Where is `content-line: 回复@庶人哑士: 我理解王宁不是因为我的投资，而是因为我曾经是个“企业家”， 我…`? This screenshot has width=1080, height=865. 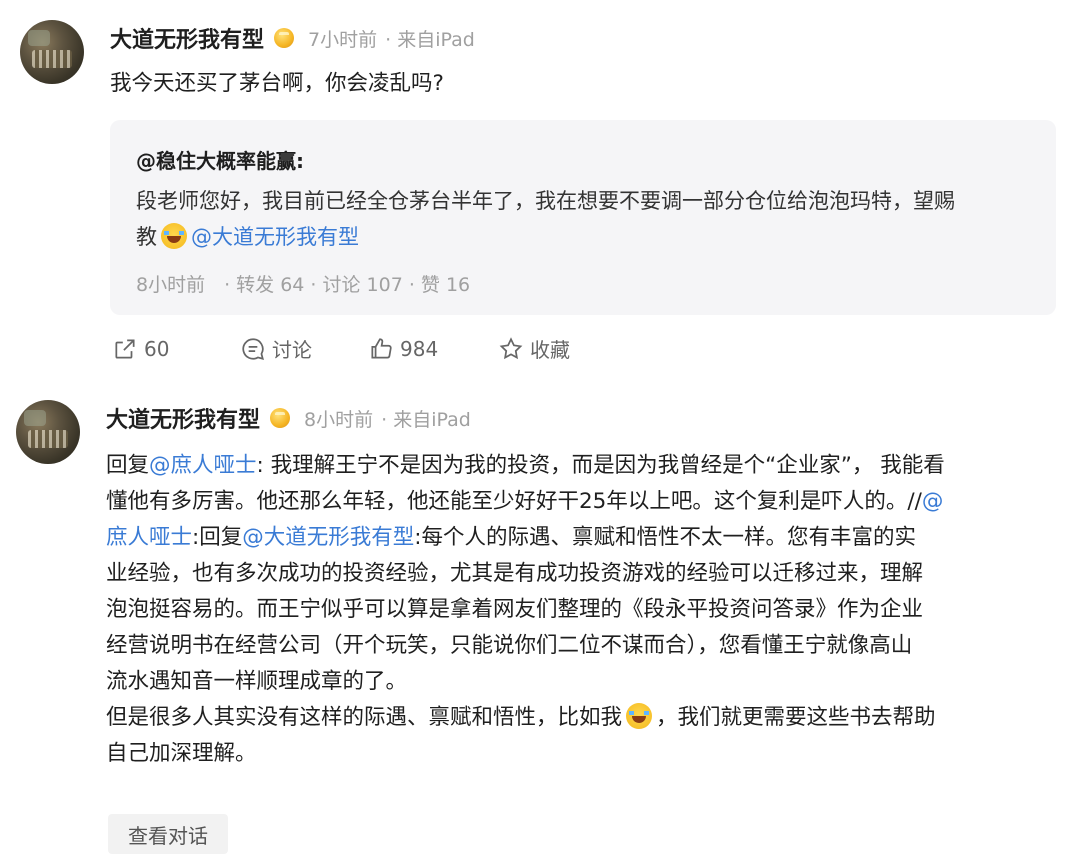
content-line: 回复@庶人哑士: 我理解王宁不是因为我的投资，而是因为我曾经是个“企业家”， 我… is located at coordinates (590, 466).